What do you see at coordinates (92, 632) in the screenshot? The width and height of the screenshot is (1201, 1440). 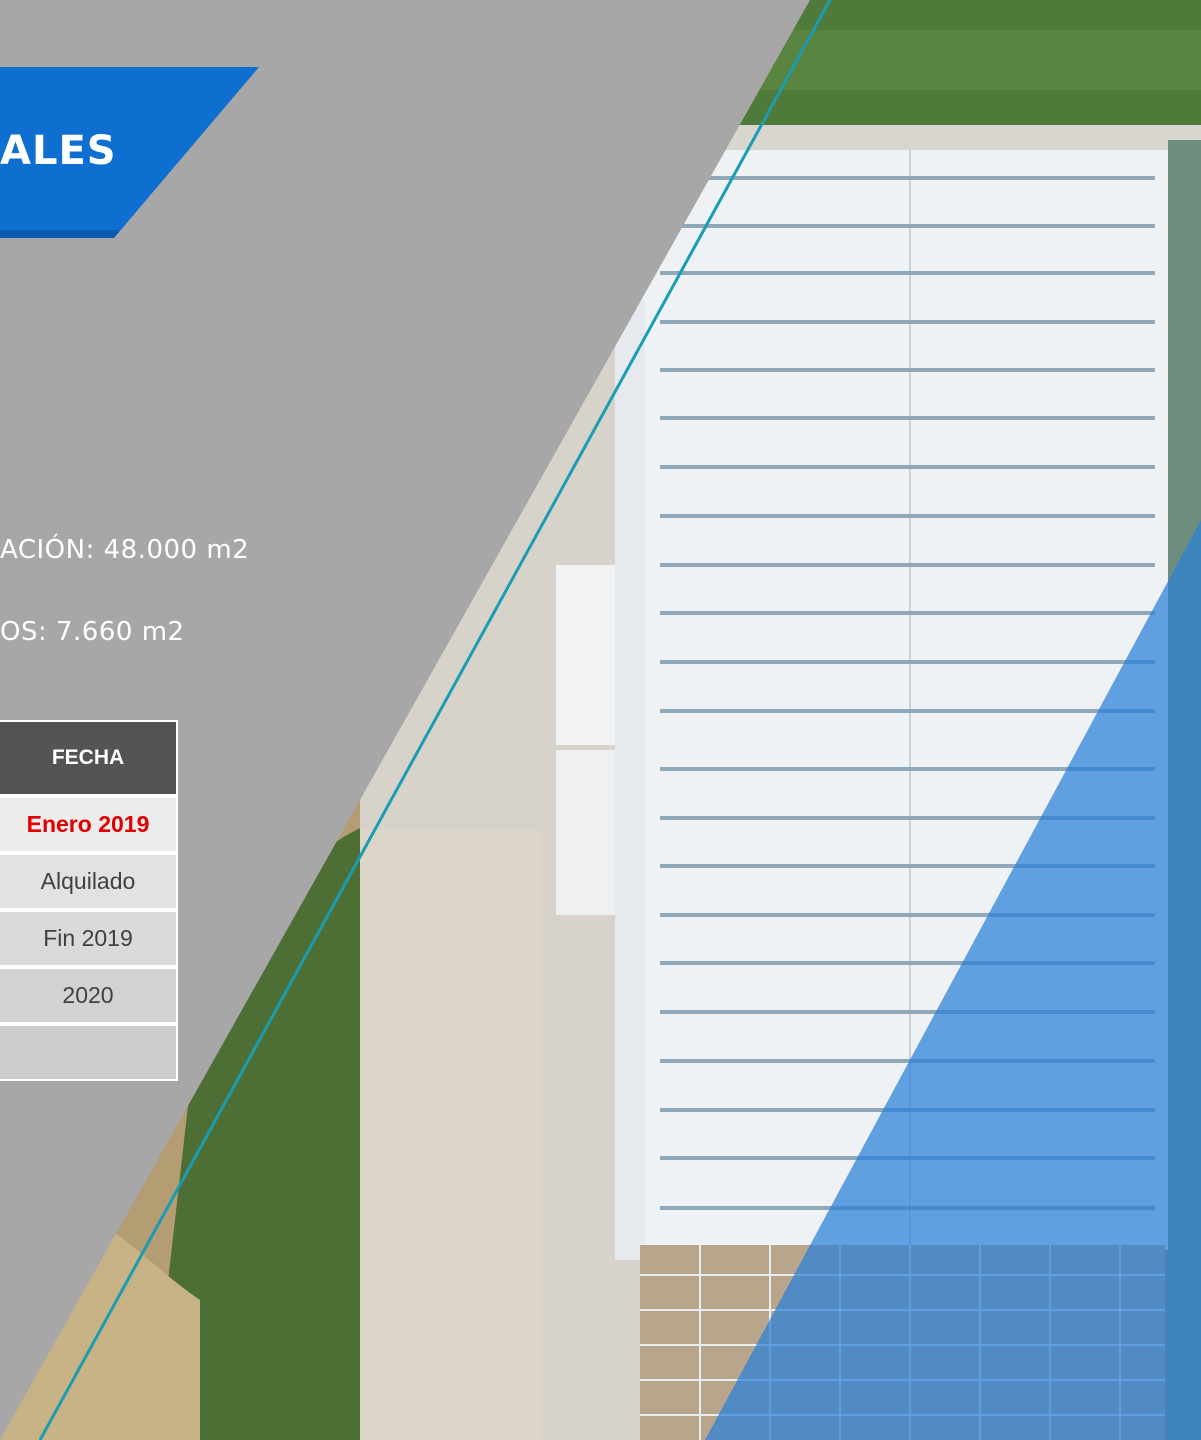 I see `office-area-text: OS: 7.660 m2` at bounding box center [92, 632].